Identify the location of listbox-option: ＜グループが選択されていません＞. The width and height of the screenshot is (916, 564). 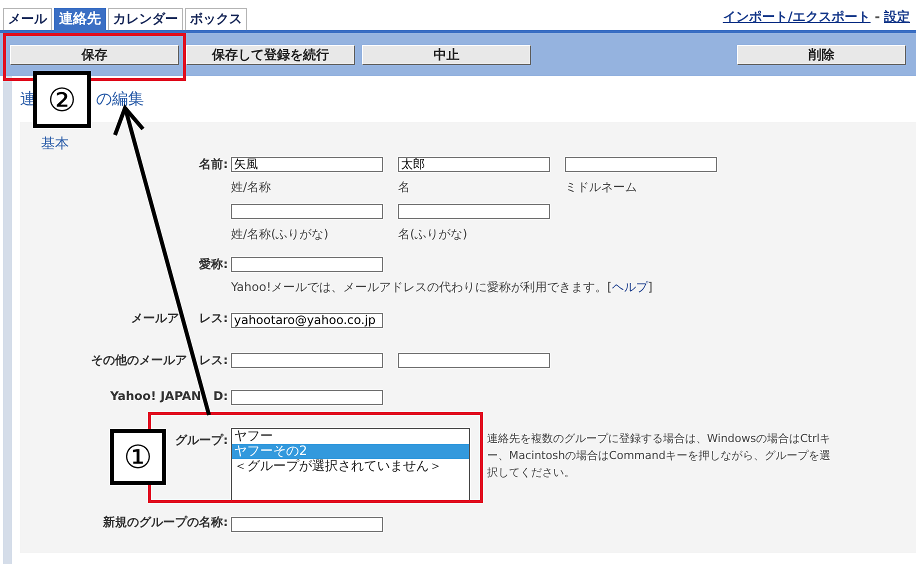
(350, 466).